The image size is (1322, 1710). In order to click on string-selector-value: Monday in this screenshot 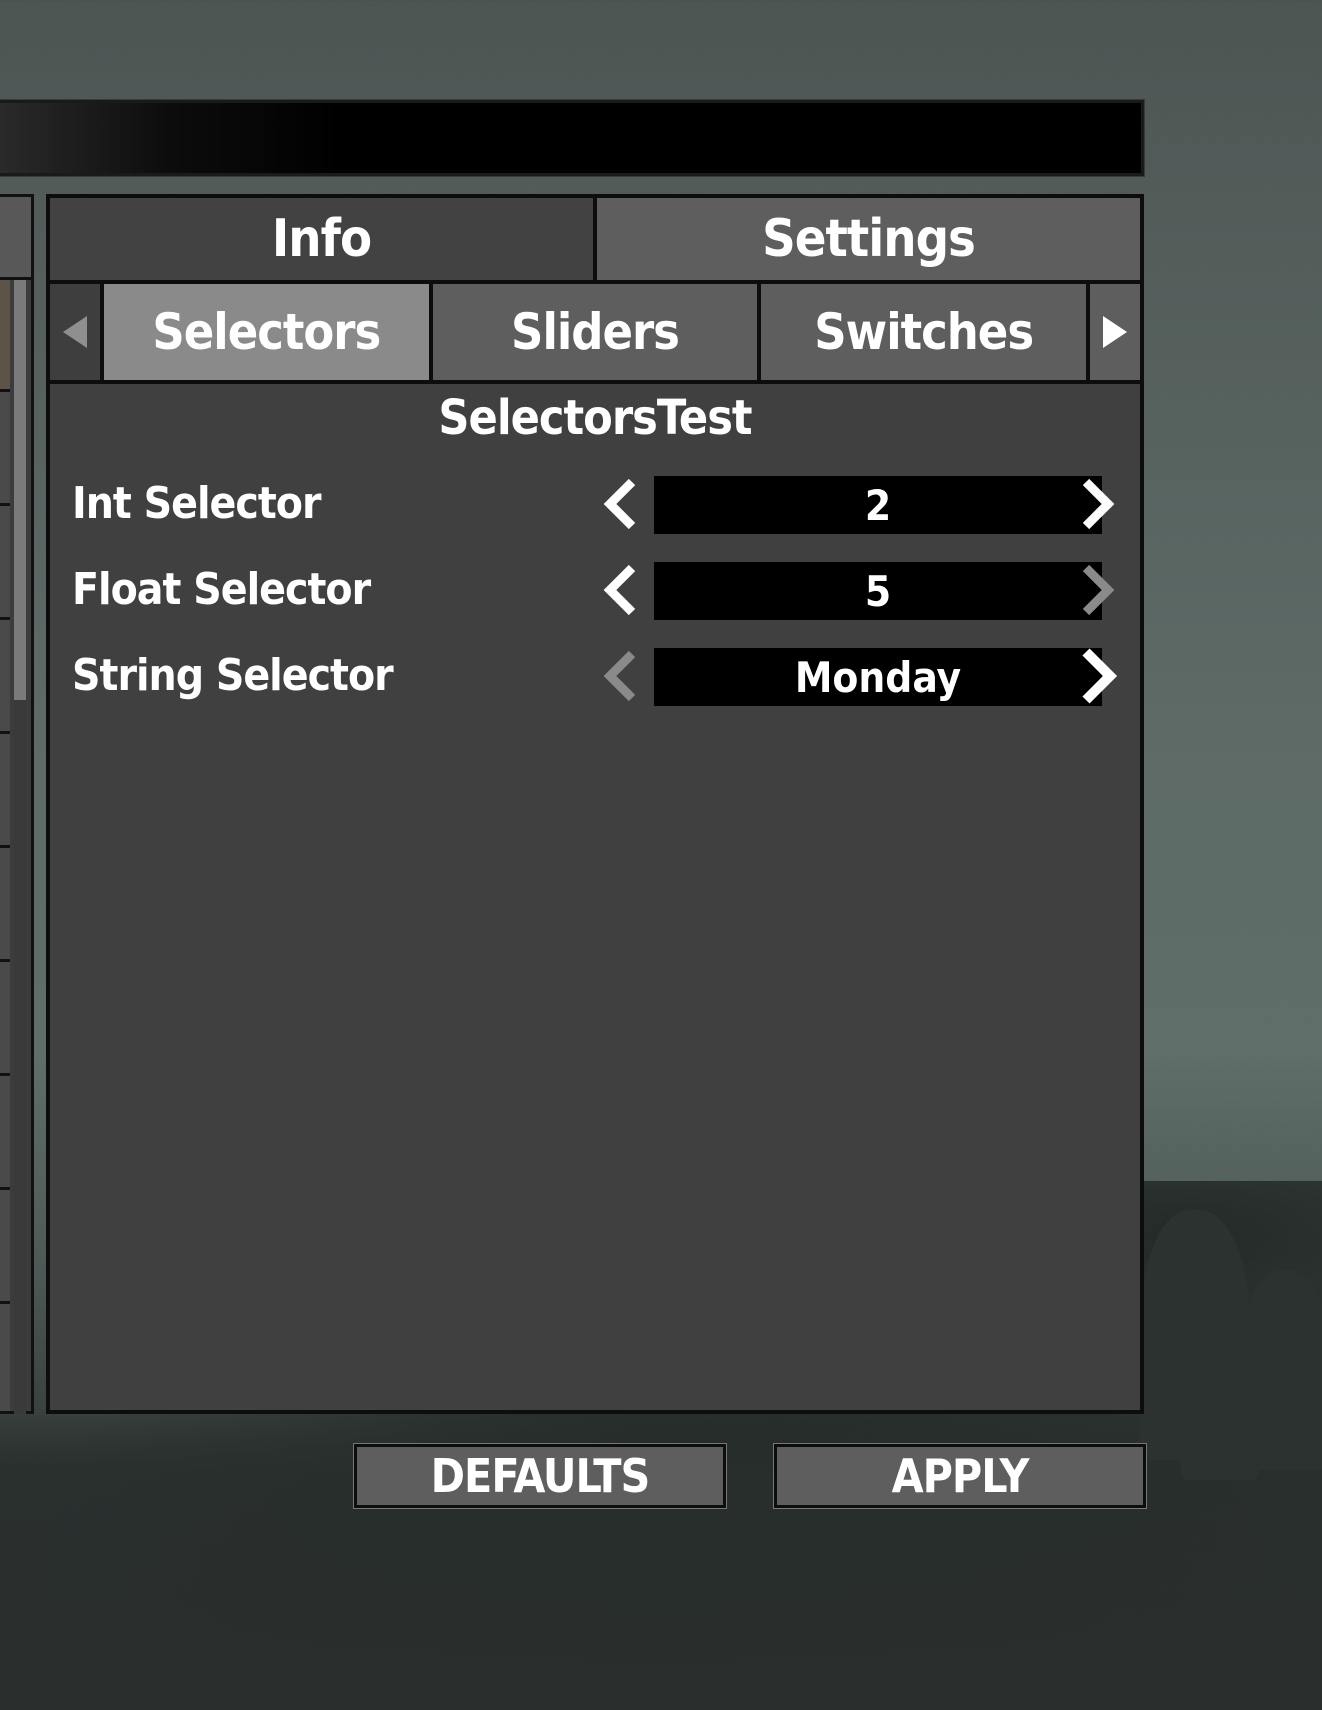, I will do `click(878, 677)`.